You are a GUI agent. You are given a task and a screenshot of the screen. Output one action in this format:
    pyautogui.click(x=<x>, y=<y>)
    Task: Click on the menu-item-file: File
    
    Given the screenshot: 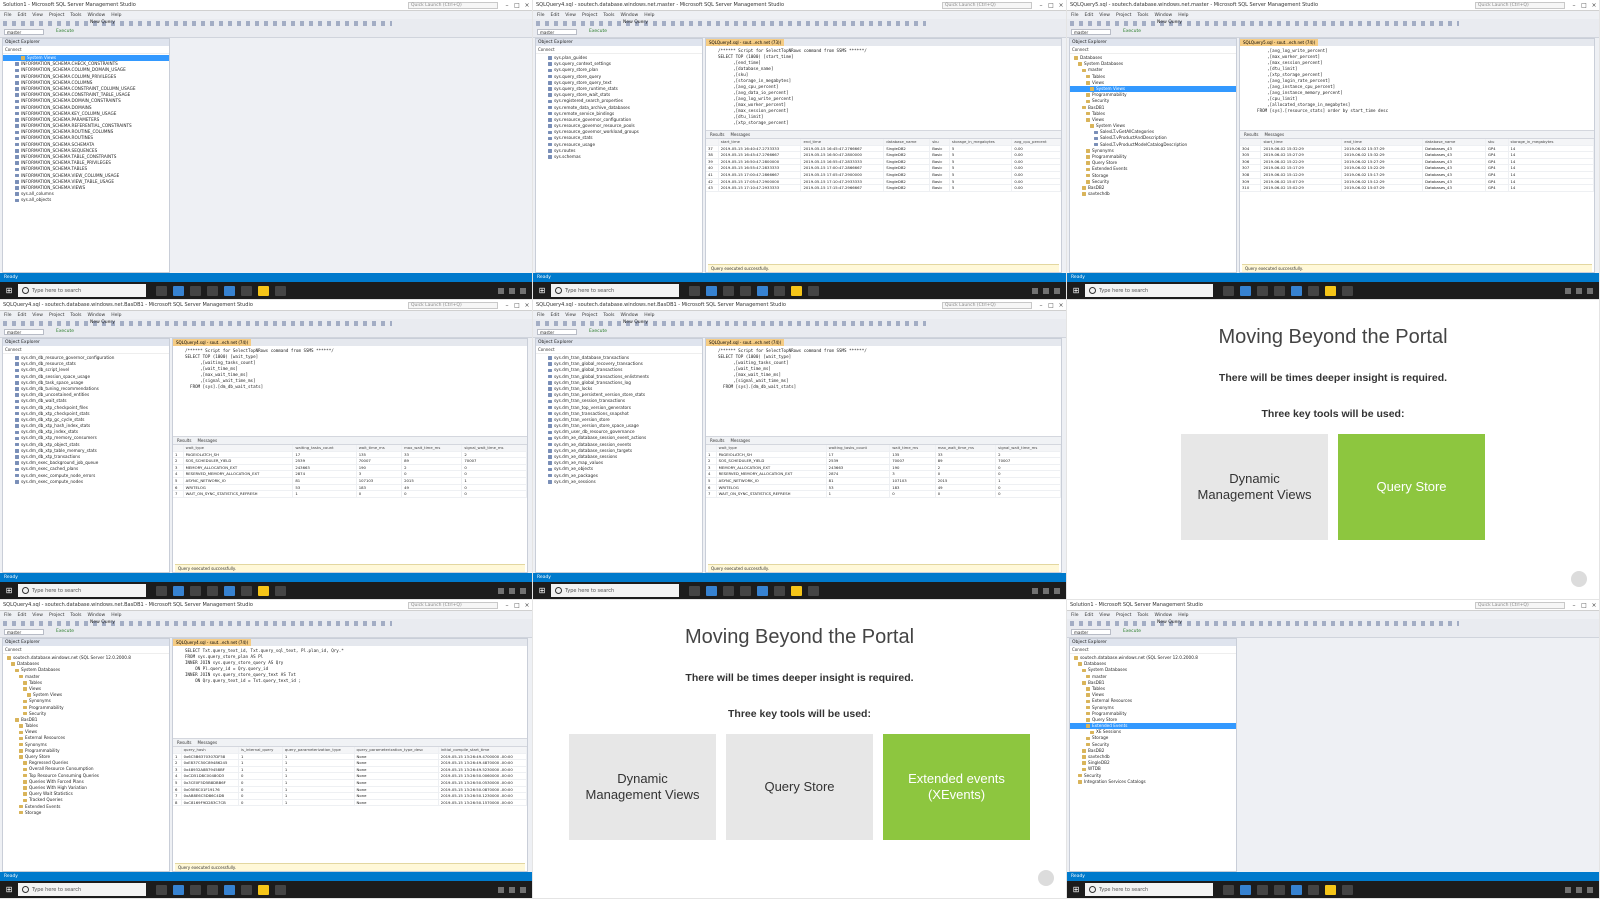 What is the action you would take?
    pyautogui.click(x=1075, y=15)
    